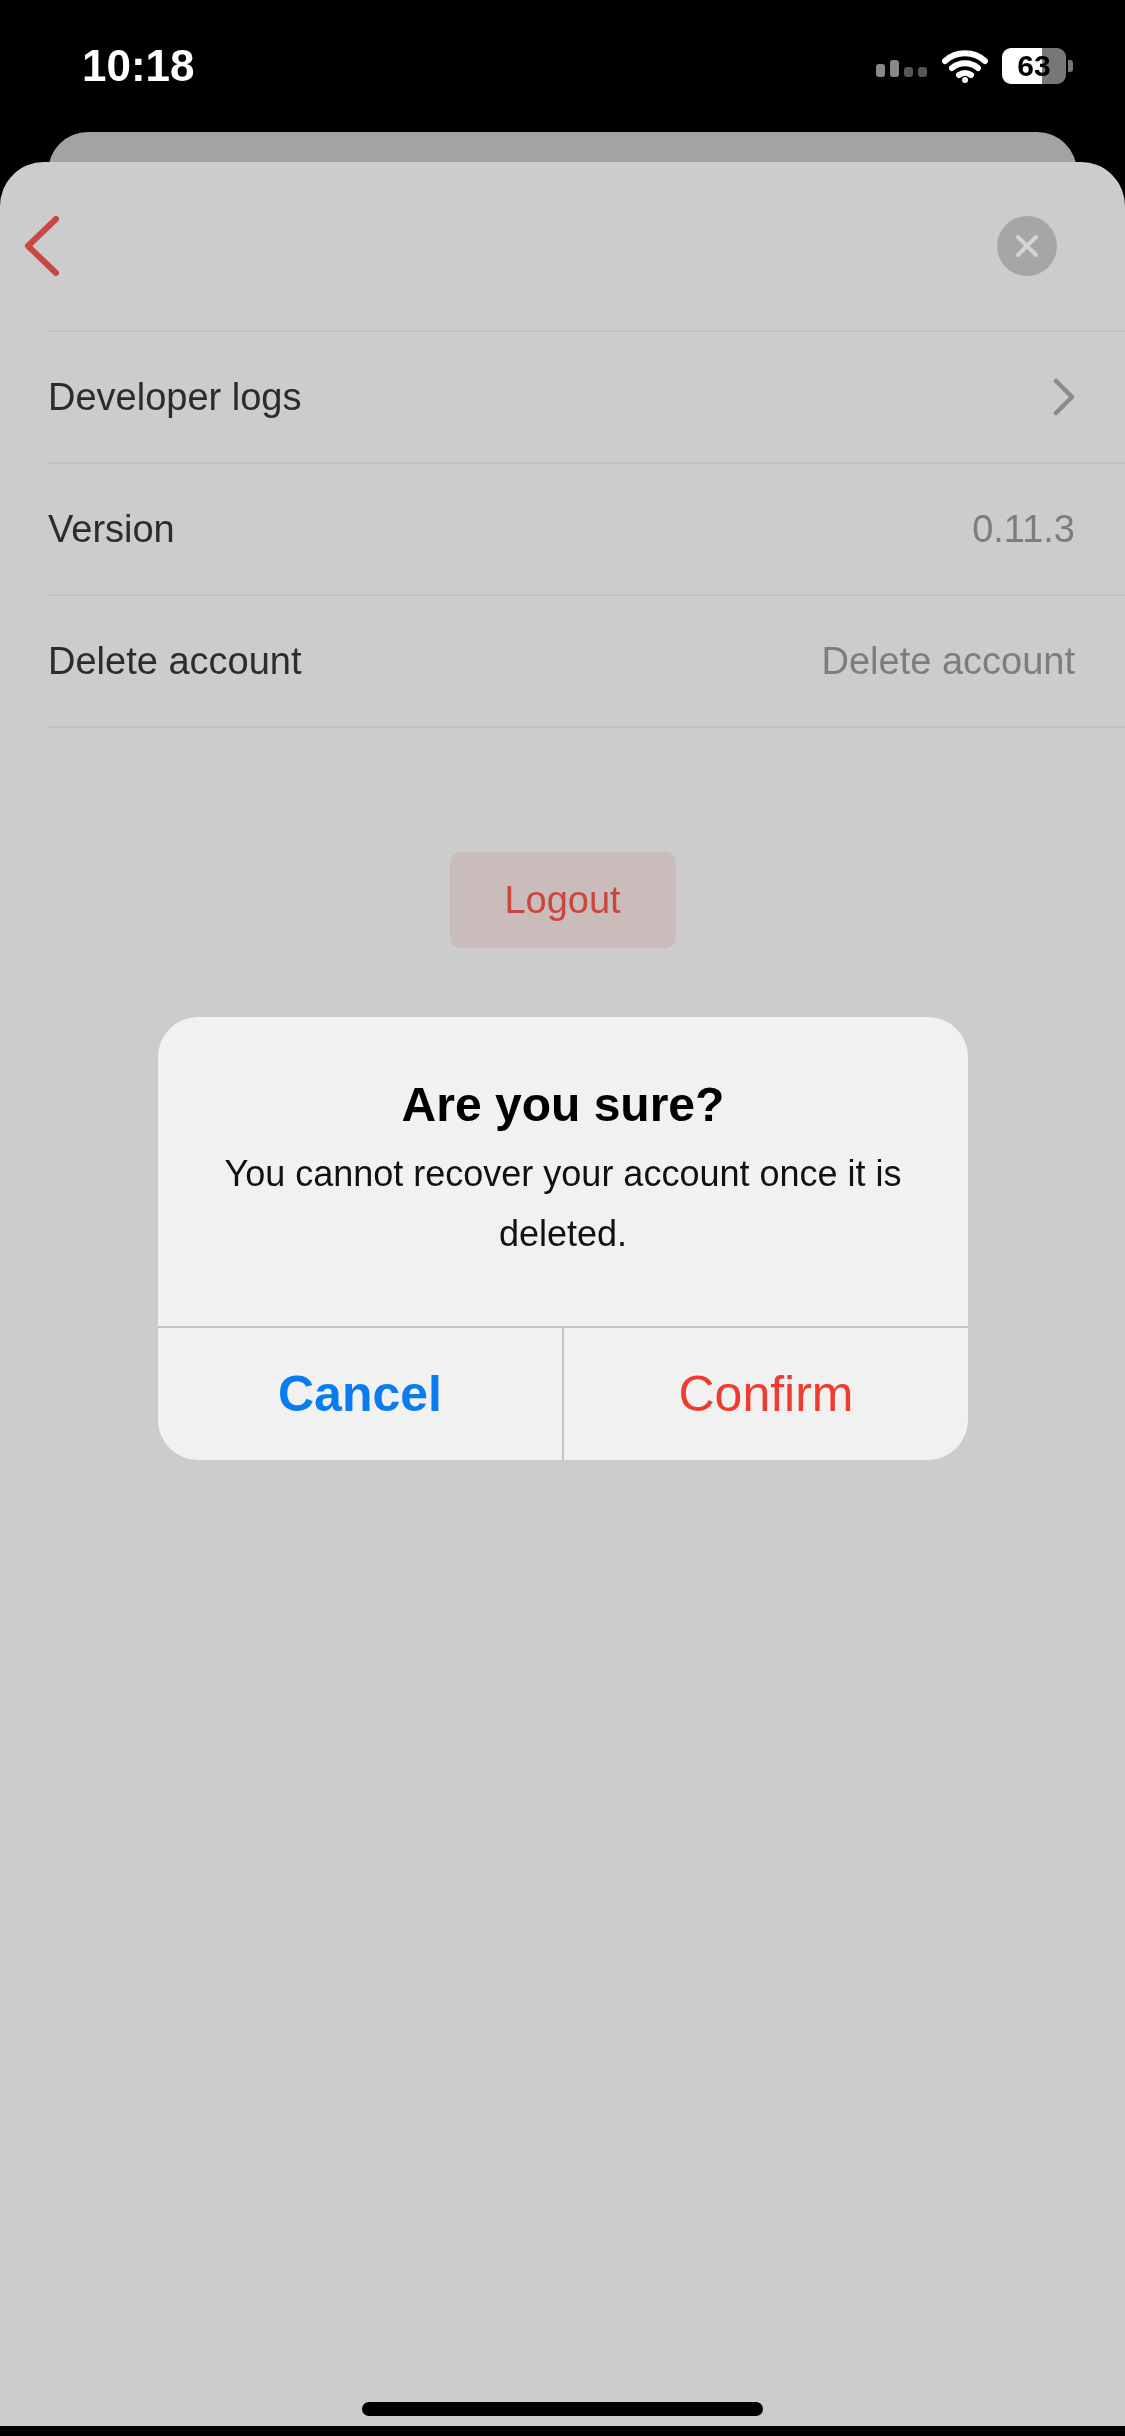 This screenshot has height=2436, width=1125. I want to click on cancel-button: Cancel, so click(360, 1394).